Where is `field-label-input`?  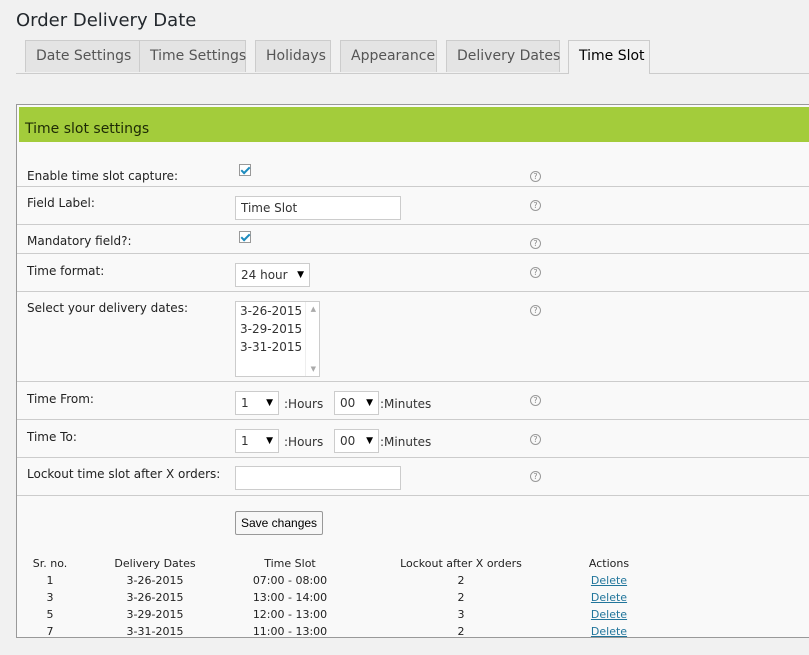 field-label-input is located at coordinates (318, 208).